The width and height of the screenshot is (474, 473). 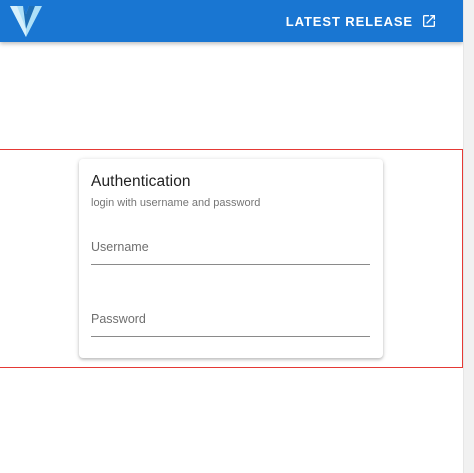 I want to click on username-input, so click(x=230, y=250).